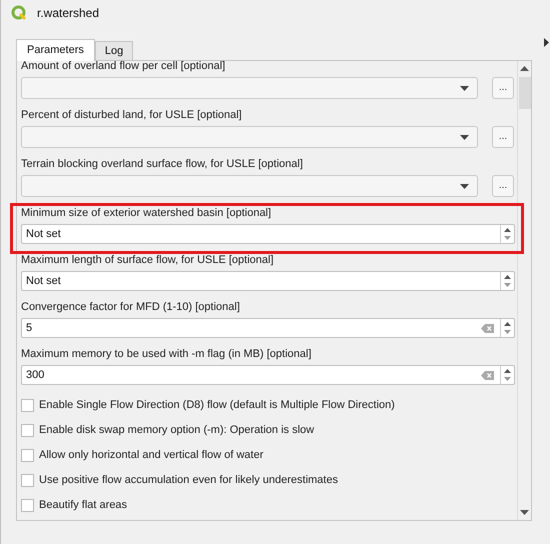 This screenshot has width=550, height=544. Describe the element at coordinates (83, 505) in the screenshot. I see `checkbox-label: Beautify flat areas` at that location.